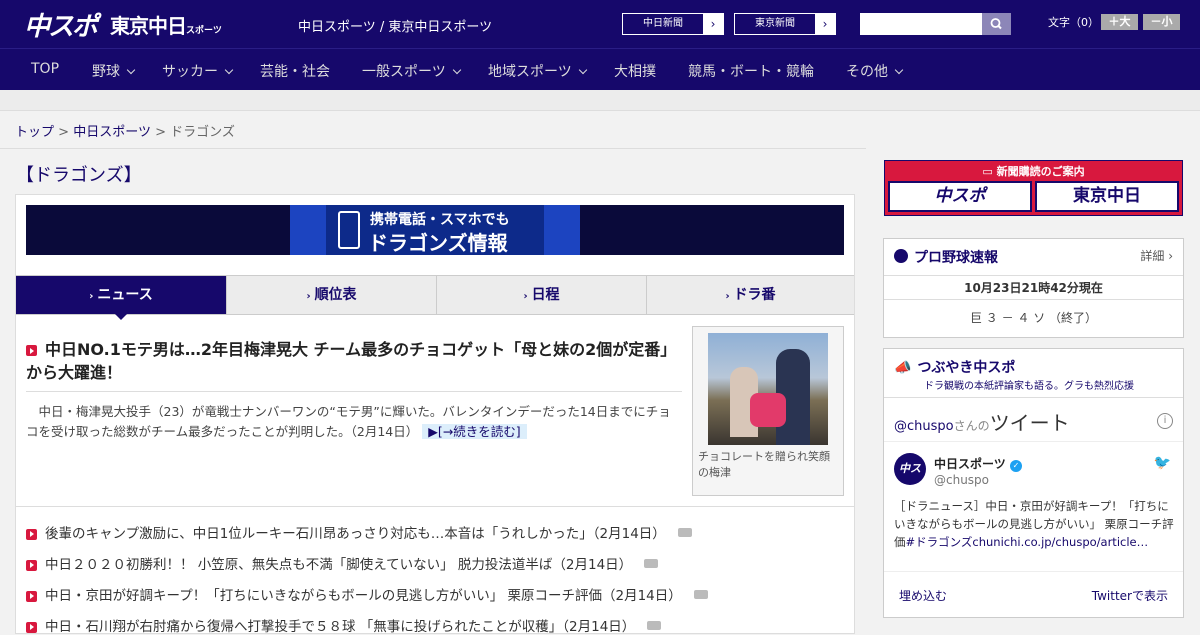 This screenshot has height=635, width=1200. I want to click on chuspo-logo: 中スポ, so click(61, 24).